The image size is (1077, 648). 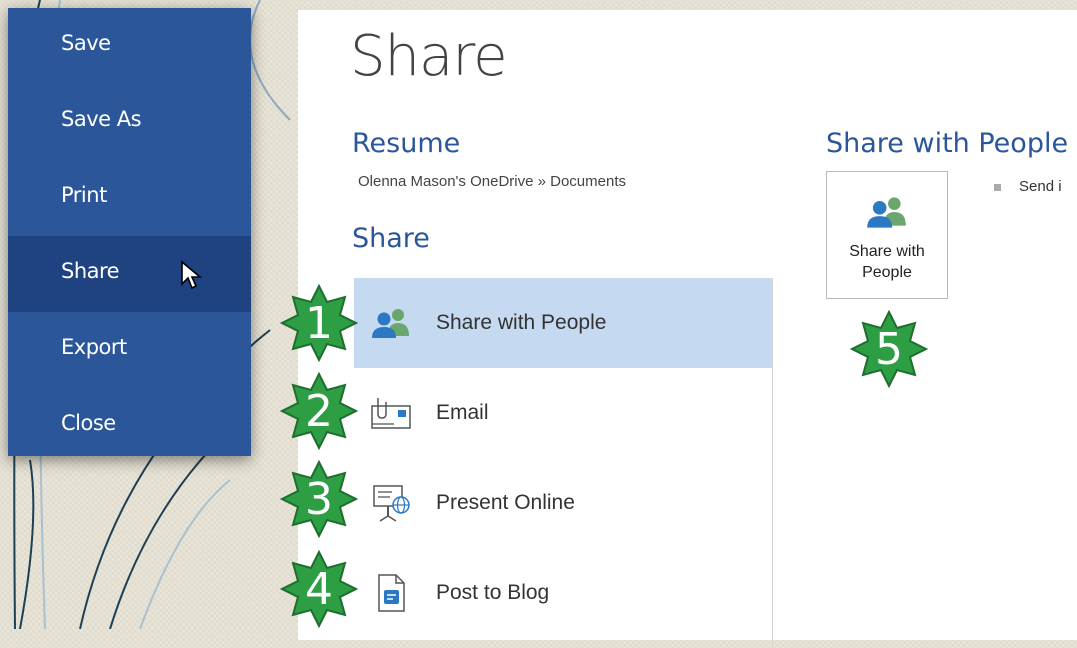 I want to click on share-option-post-to-blog: Post to Blog, so click(x=563, y=593).